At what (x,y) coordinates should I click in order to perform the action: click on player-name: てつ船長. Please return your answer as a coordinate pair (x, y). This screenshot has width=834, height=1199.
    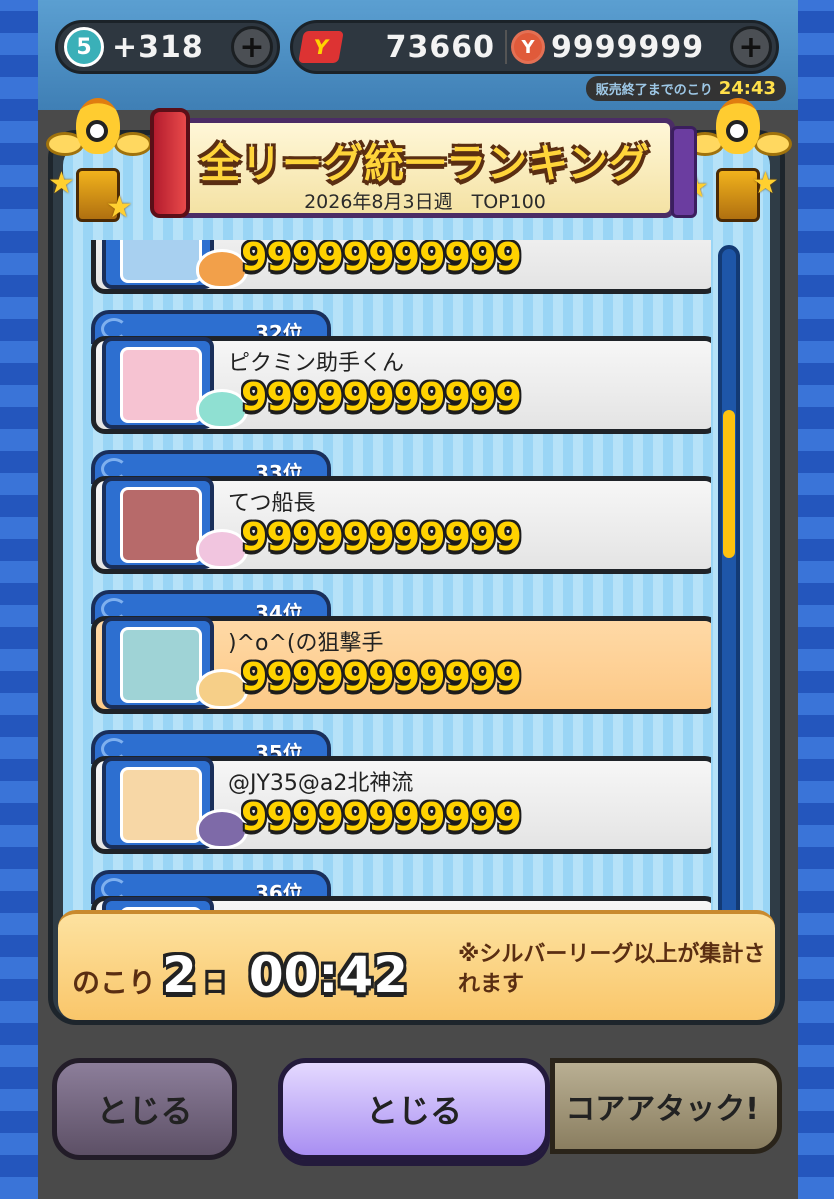
    Looking at the image, I should click on (272, 503).